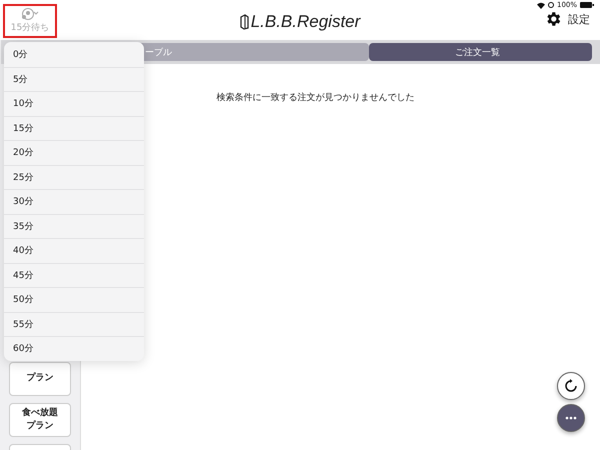  I want to click on empty-message: 検索条件に一致する注文が見つかりませんでした, so click(316, 98).